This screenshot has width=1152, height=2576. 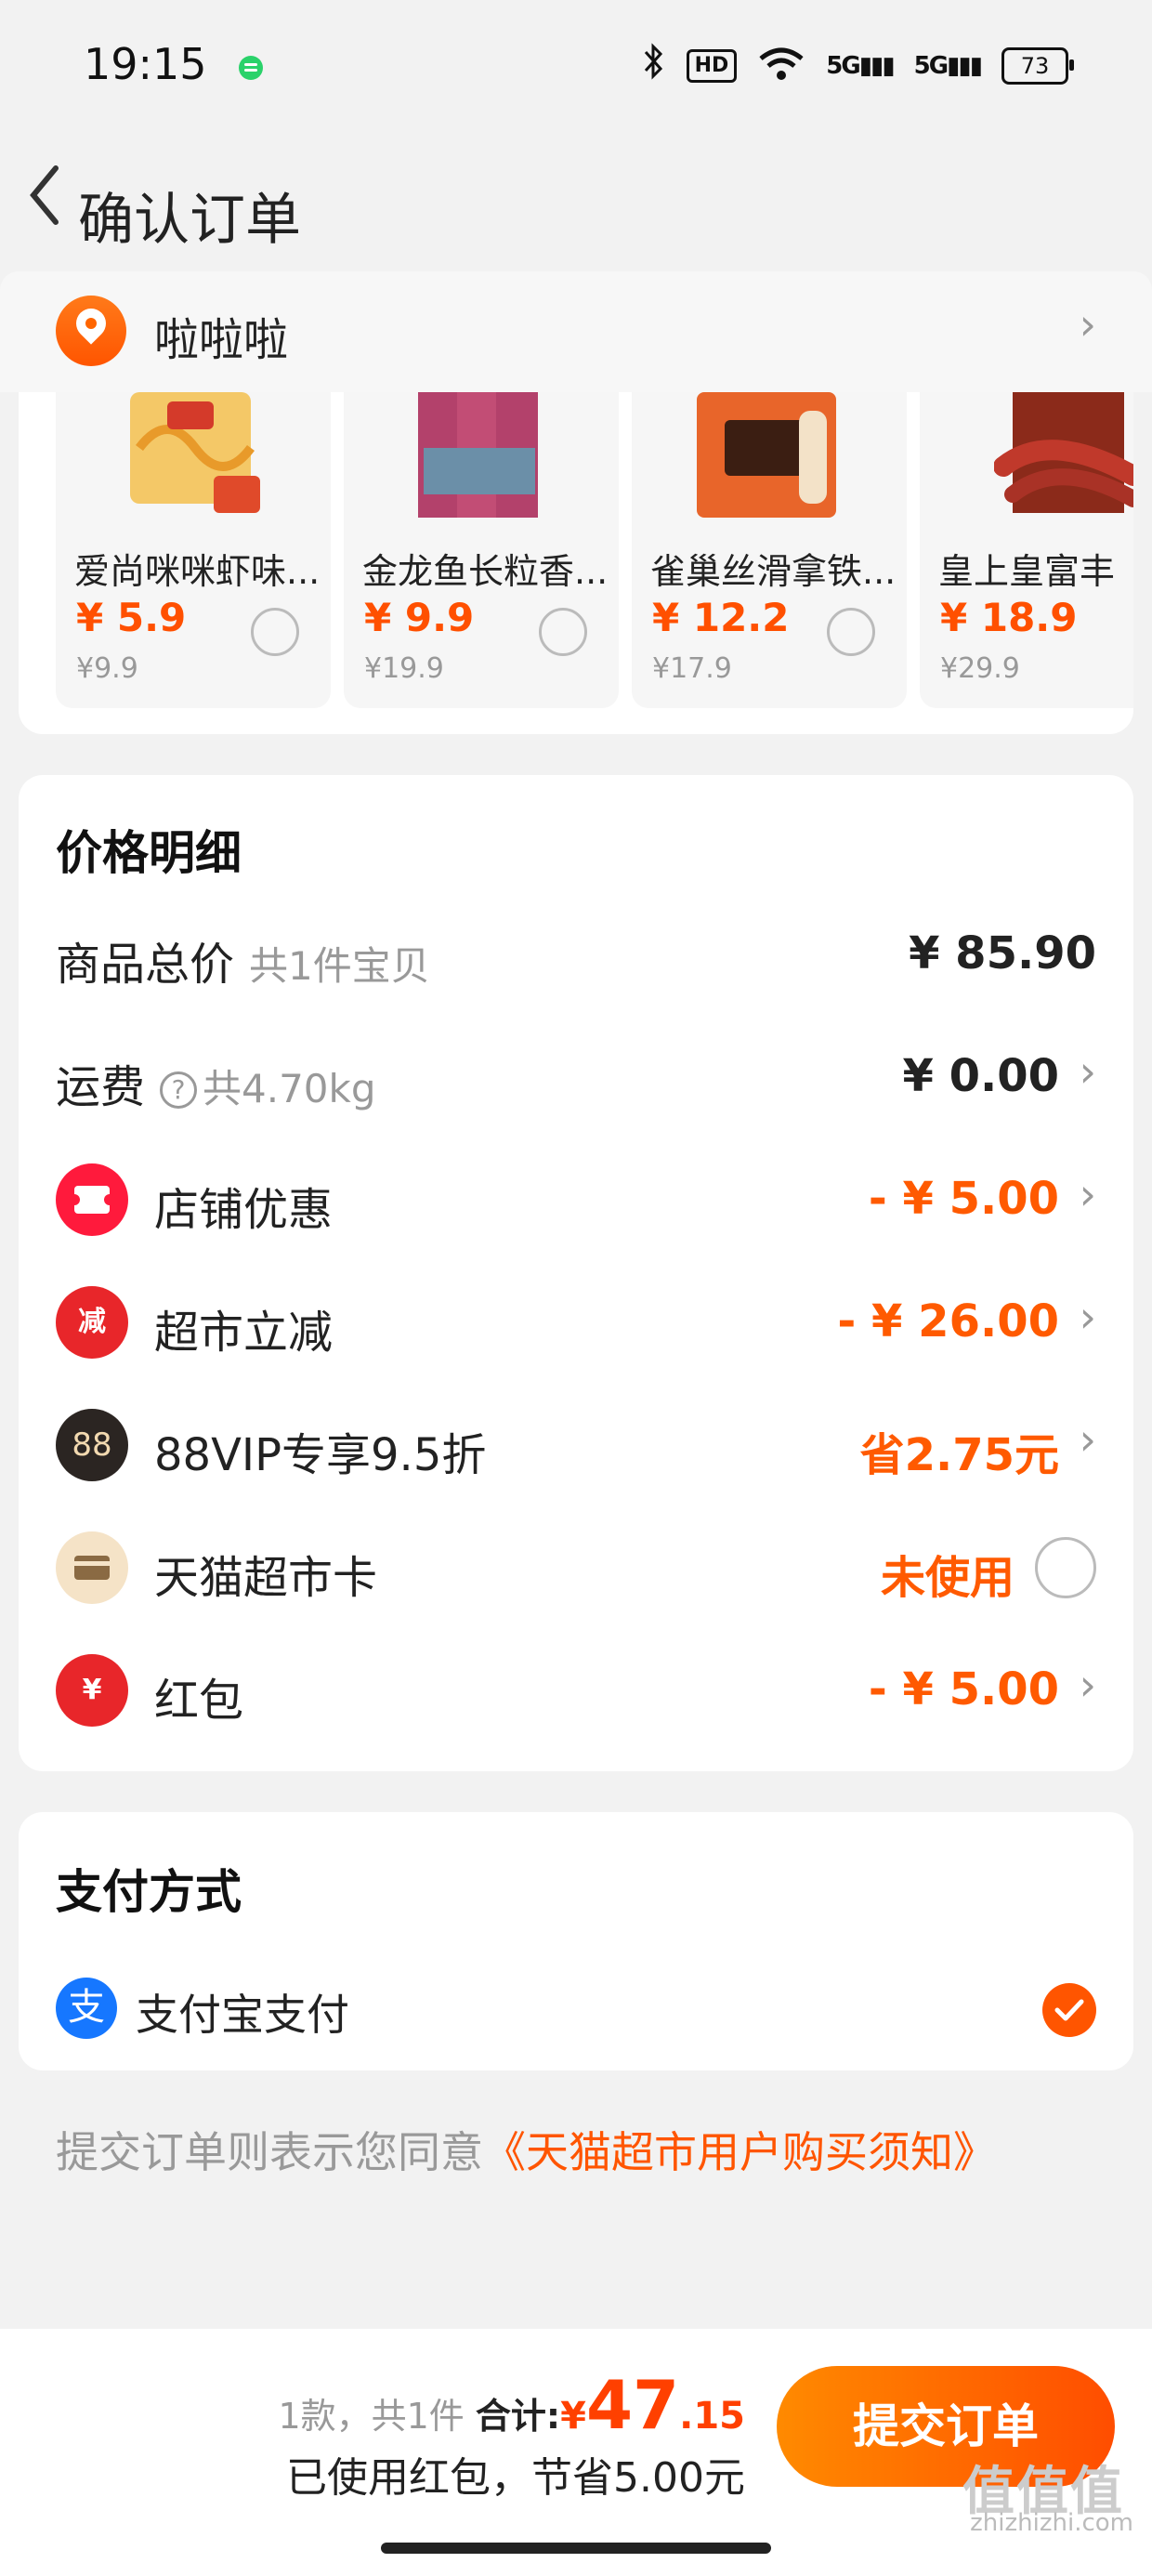 What do you see at coordinates (92, 1445) in the screenshot?
I see `vip-88-icon: 88` at bounding box center [92, 1445].